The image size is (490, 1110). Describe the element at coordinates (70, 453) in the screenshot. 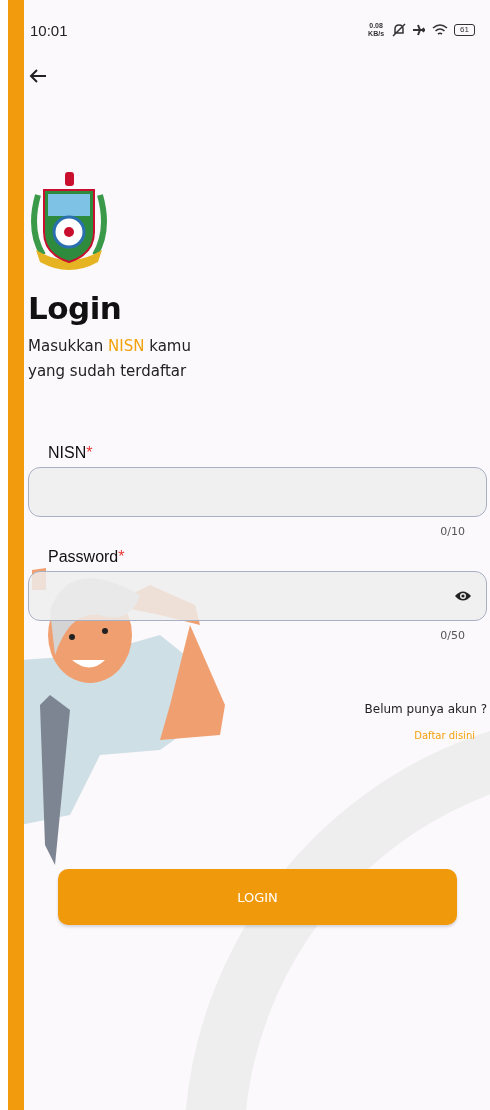

I see `field-label: NISN*` at that location.